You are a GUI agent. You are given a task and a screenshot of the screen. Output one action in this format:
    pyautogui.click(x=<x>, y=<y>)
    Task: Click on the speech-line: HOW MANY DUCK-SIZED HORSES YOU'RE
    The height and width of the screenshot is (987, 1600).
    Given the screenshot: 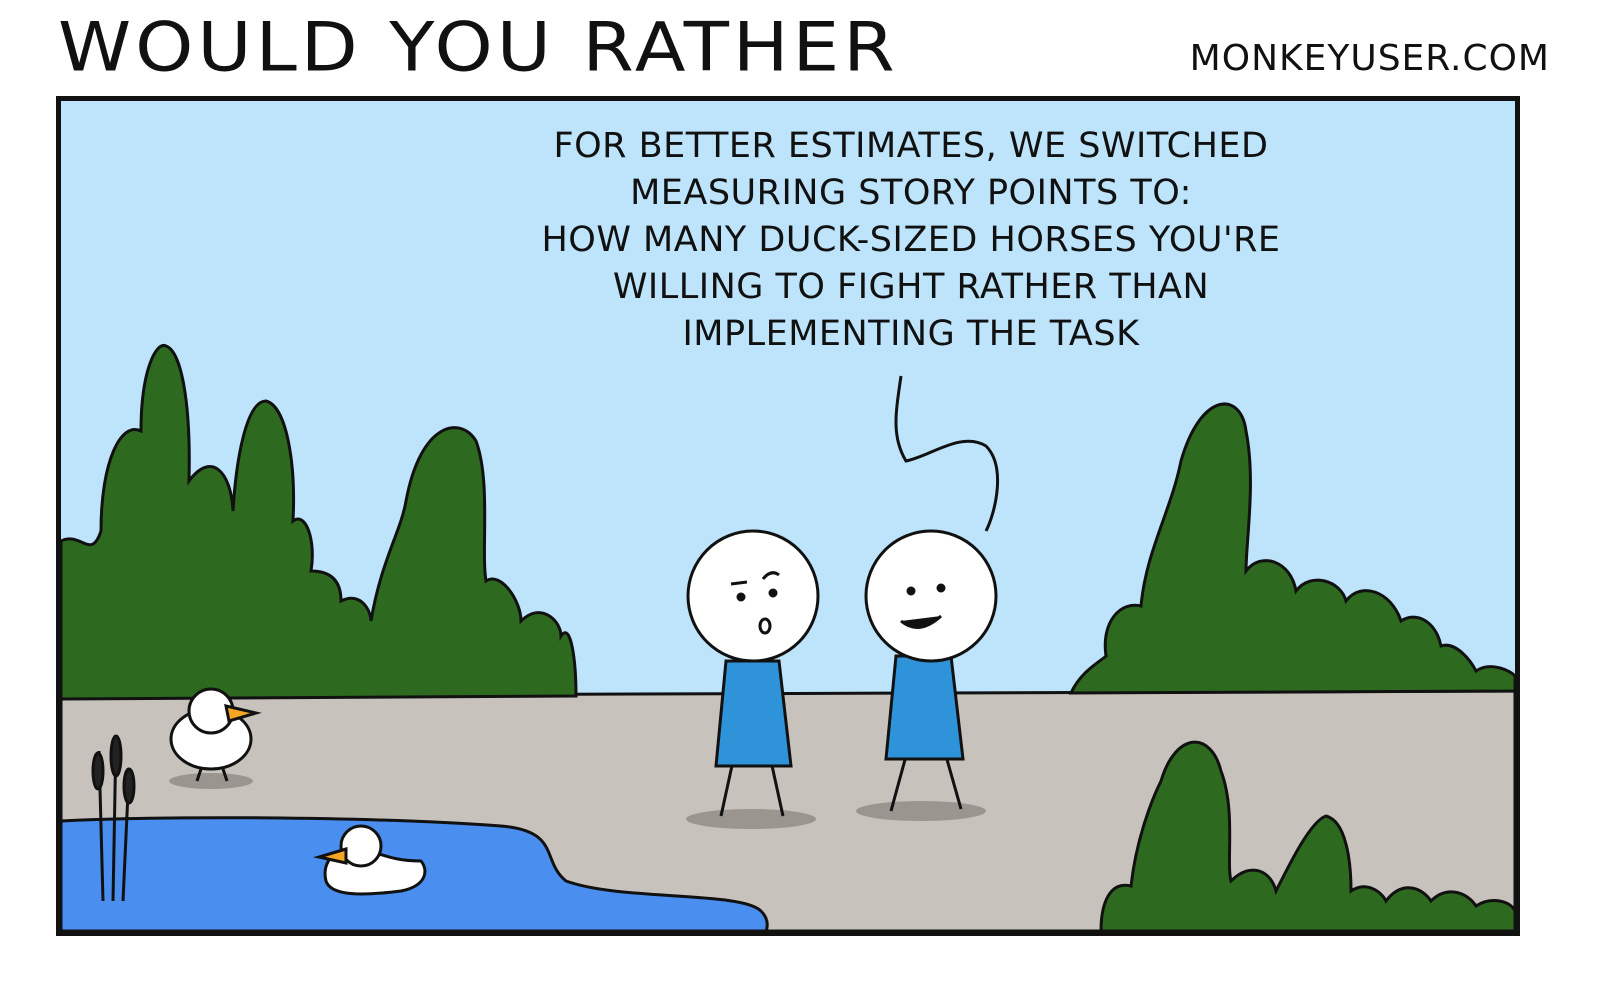 What is the action you would take?
    pyautogui.click(x=911, y=240)
    